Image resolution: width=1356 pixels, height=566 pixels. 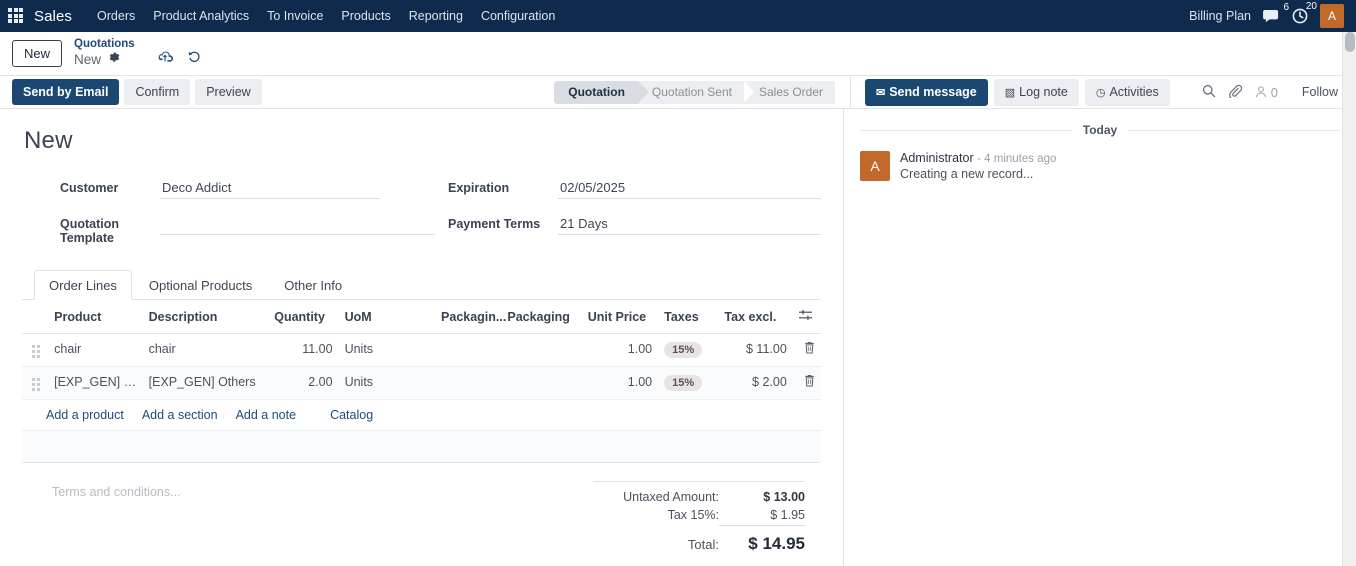 I want to click on send-message-button: ✉ Send message, so click(x=926, y=92).